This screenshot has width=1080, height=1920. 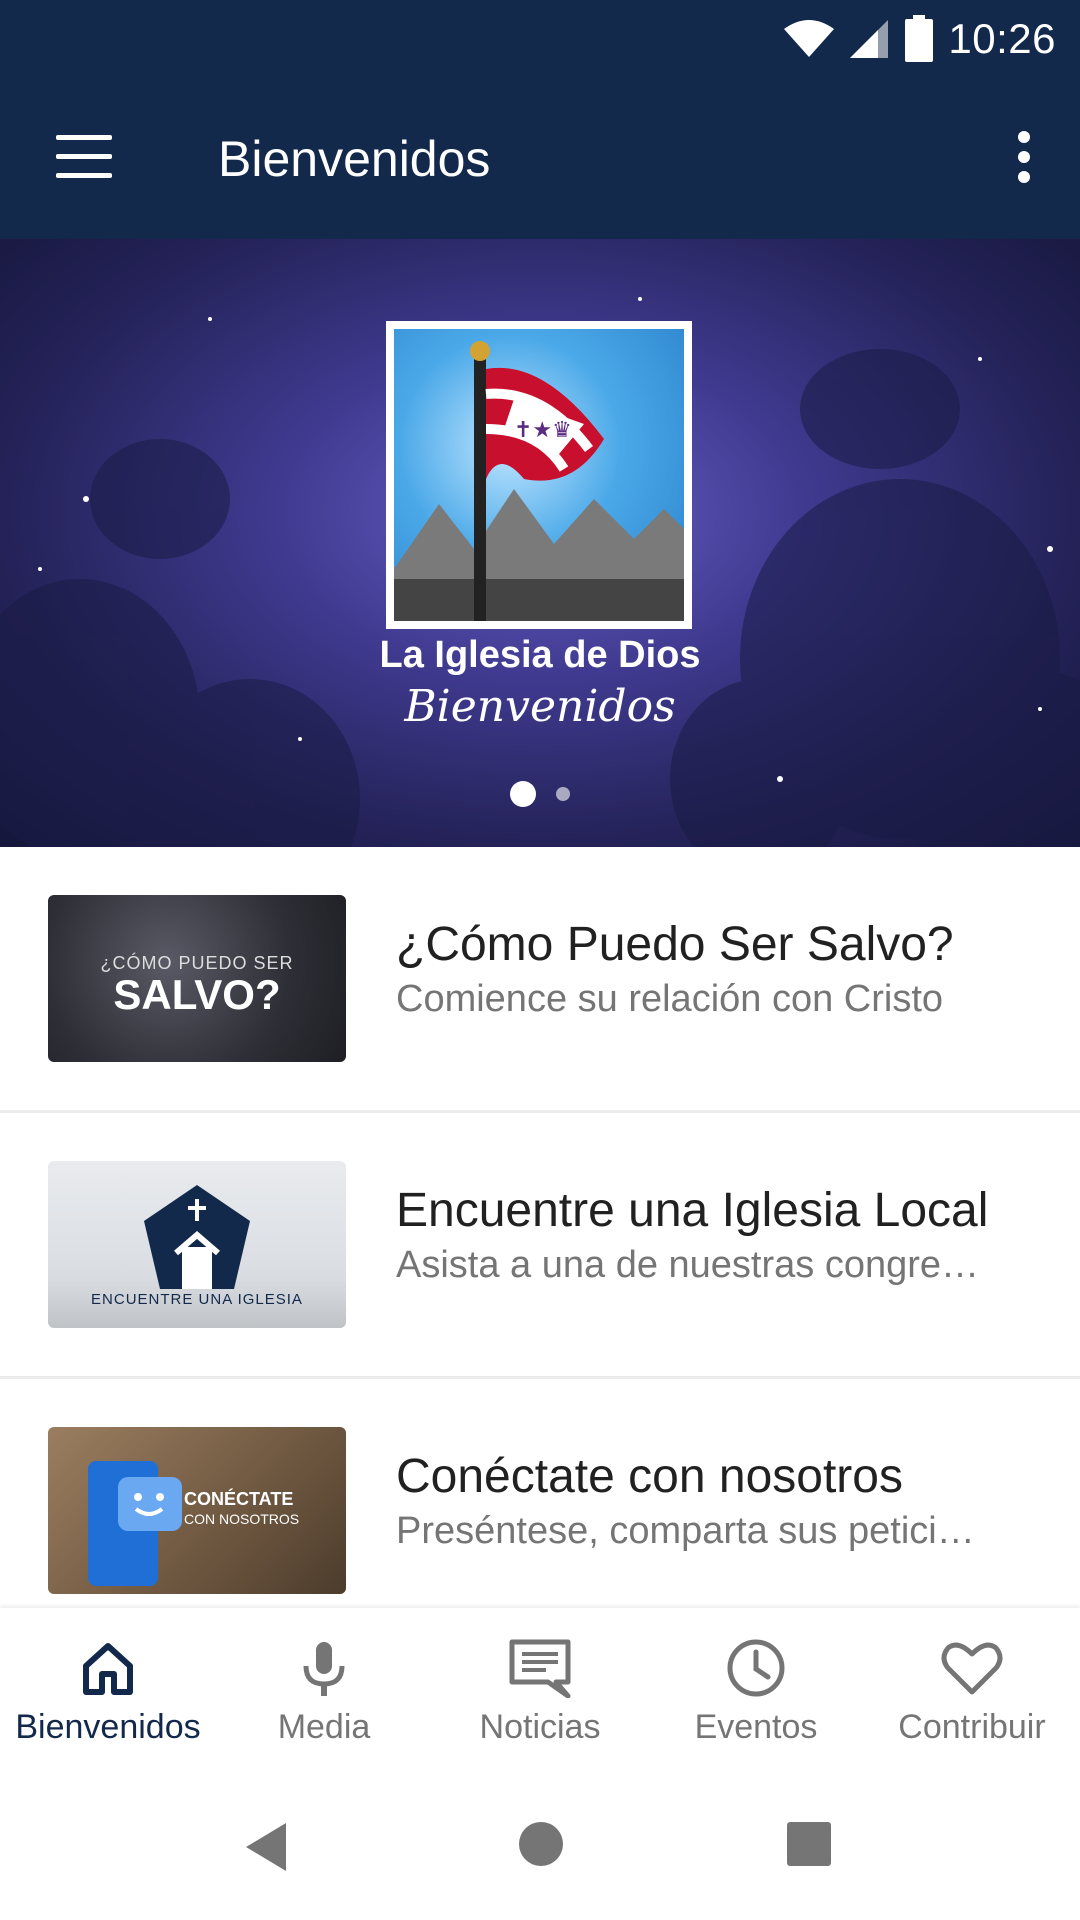 What do you see at coordinates (197, 1299) in the screenshot?
I see `thumbnail-text: ENCUENTRE UNA IGLESIA` at bounding box center [197, 1299].